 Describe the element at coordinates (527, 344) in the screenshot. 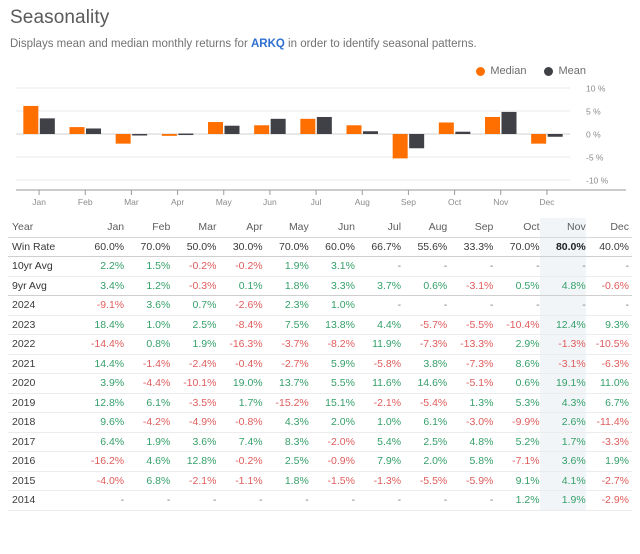

I see `cell-2022-oct: 2.9%` at that location.